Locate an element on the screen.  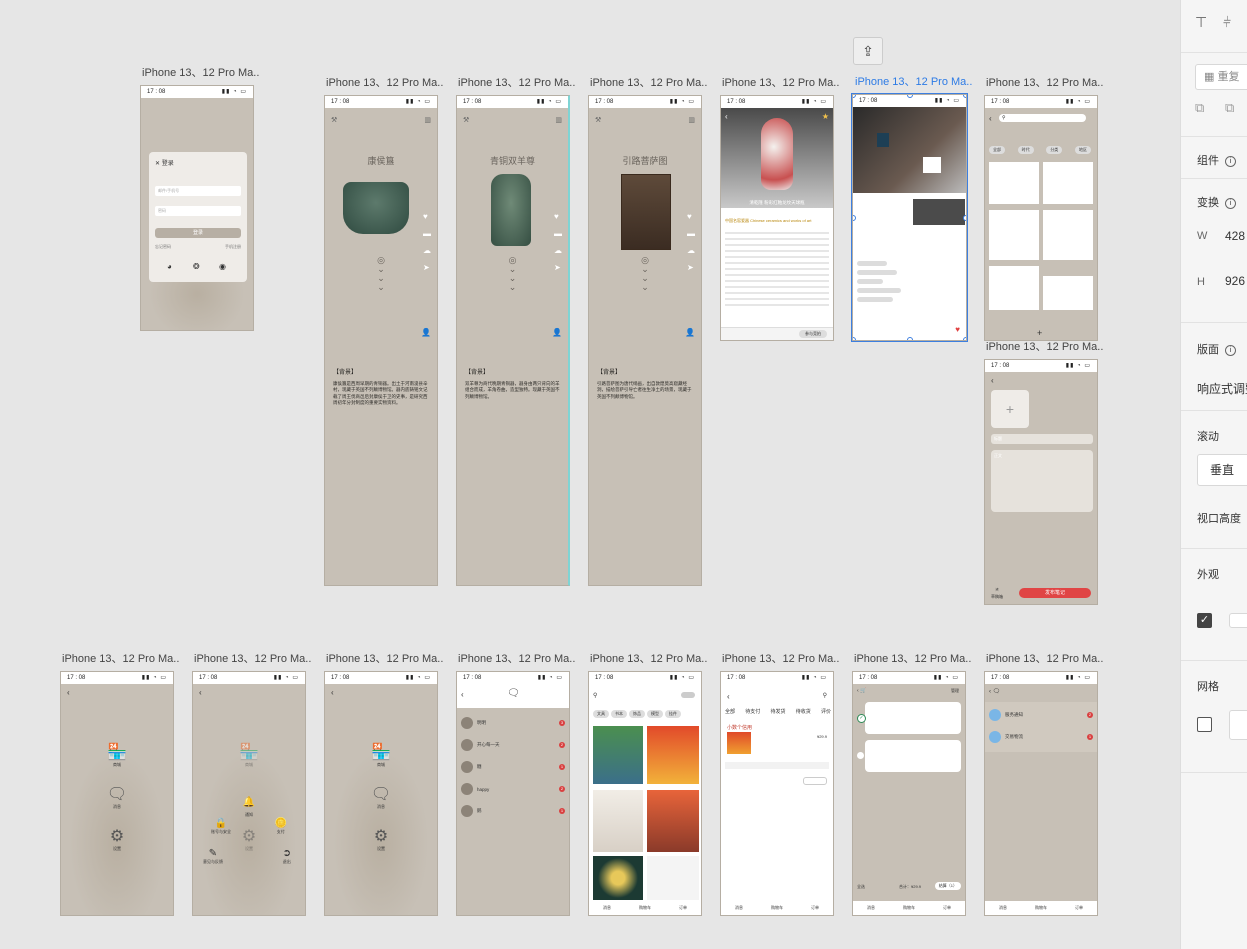
width-input: 428 is located at coordinates (1235, 236).